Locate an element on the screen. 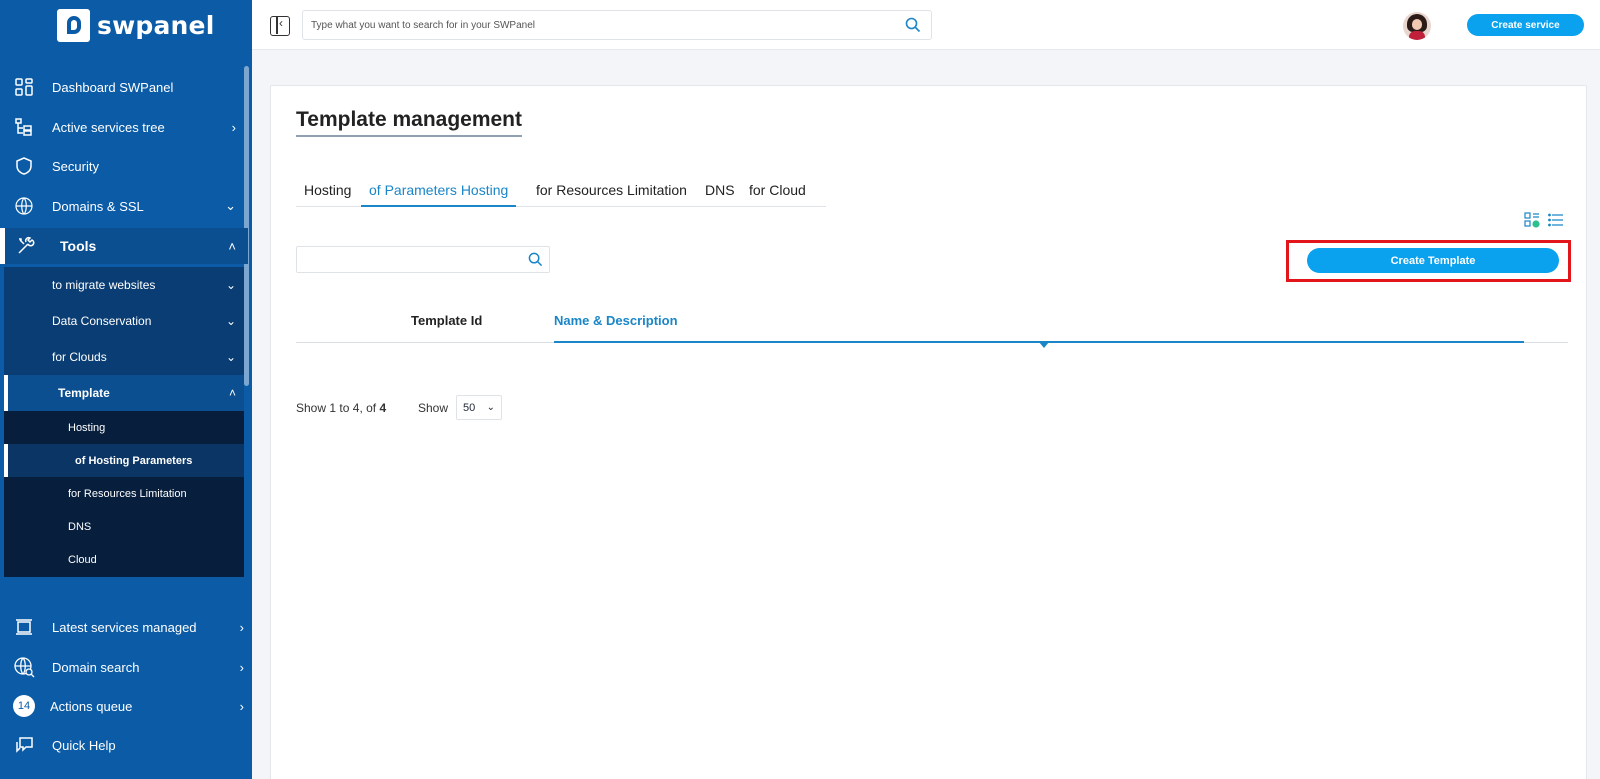 This screenshot has height=779, width=1600. sidebar-subitem-label: Template is located at coordinates (84, 393).